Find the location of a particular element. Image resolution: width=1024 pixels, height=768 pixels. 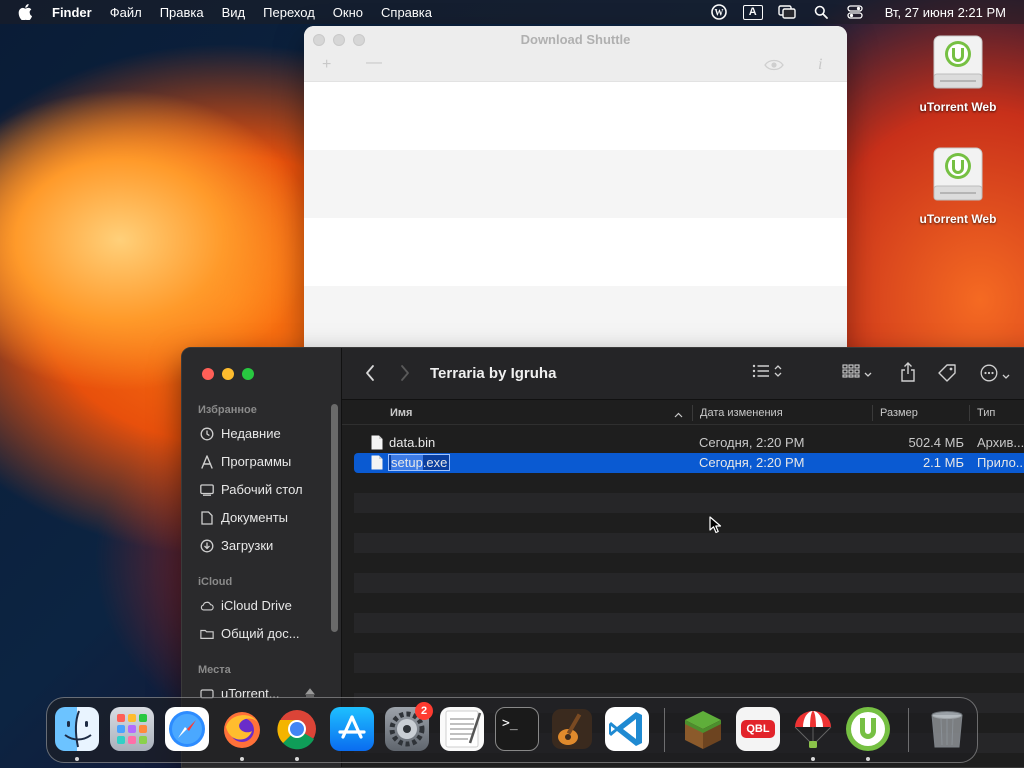

shuttle-titlebar: Download Shuttle + — i is located at coordinates (575, 54).